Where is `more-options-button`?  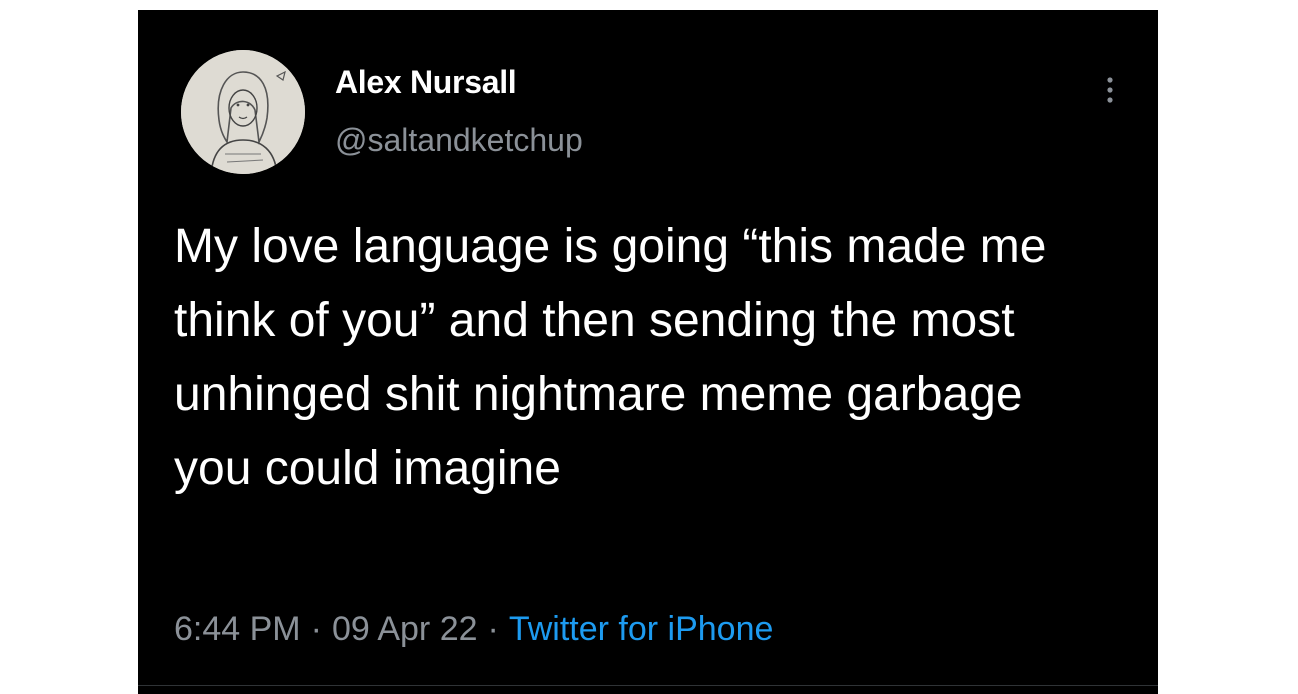
more-options-button is located at coordinates (1110, 90).